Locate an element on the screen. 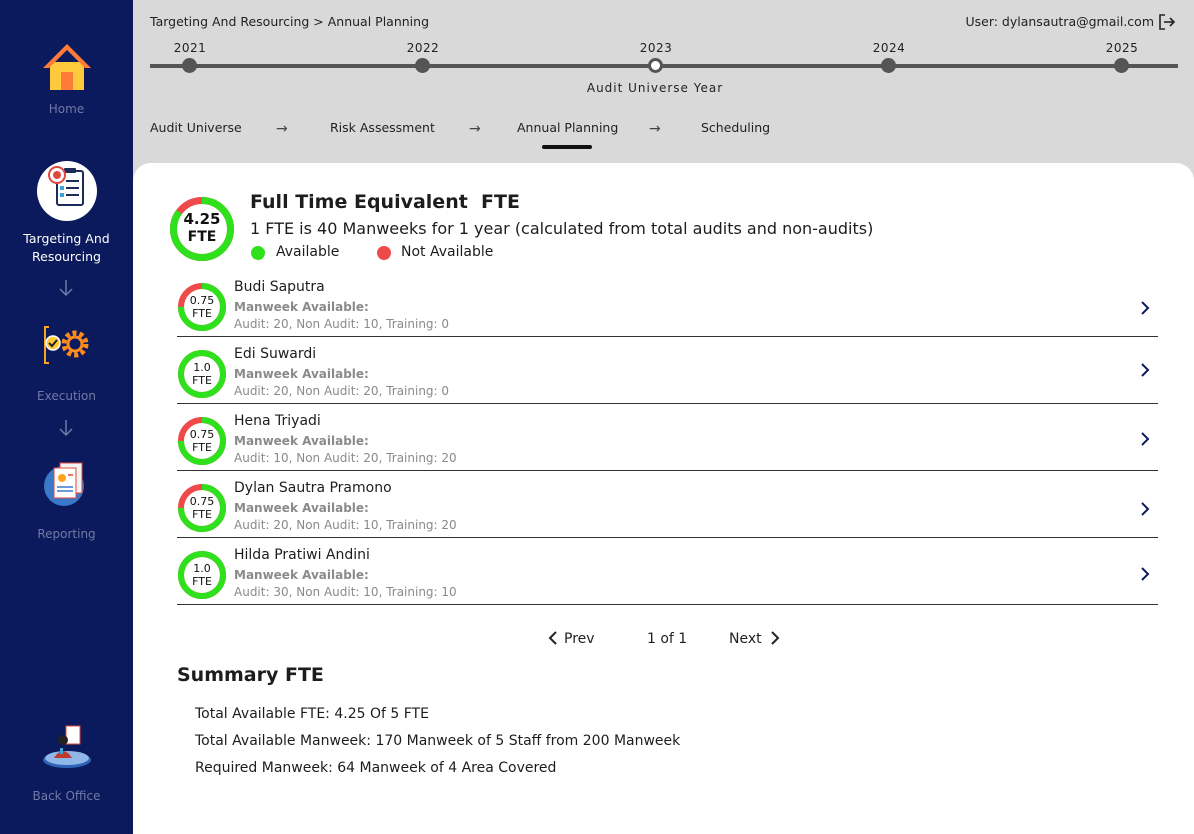 This screenshot has height=834, width=1194. manweek-detail: Audit: 10, Non Audit: 20, Training: 20 is located at coordinates (345, 458).